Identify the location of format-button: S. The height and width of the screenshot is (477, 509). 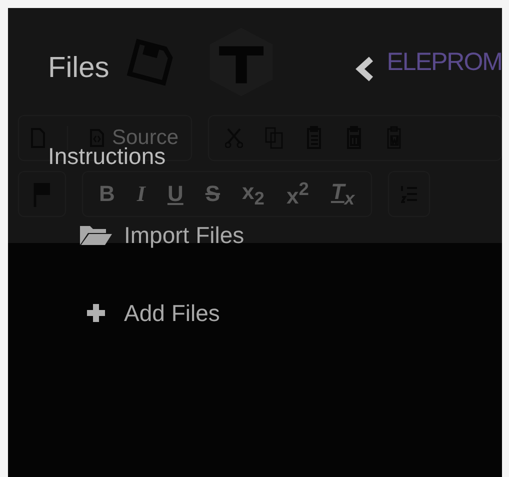
(212, 194).